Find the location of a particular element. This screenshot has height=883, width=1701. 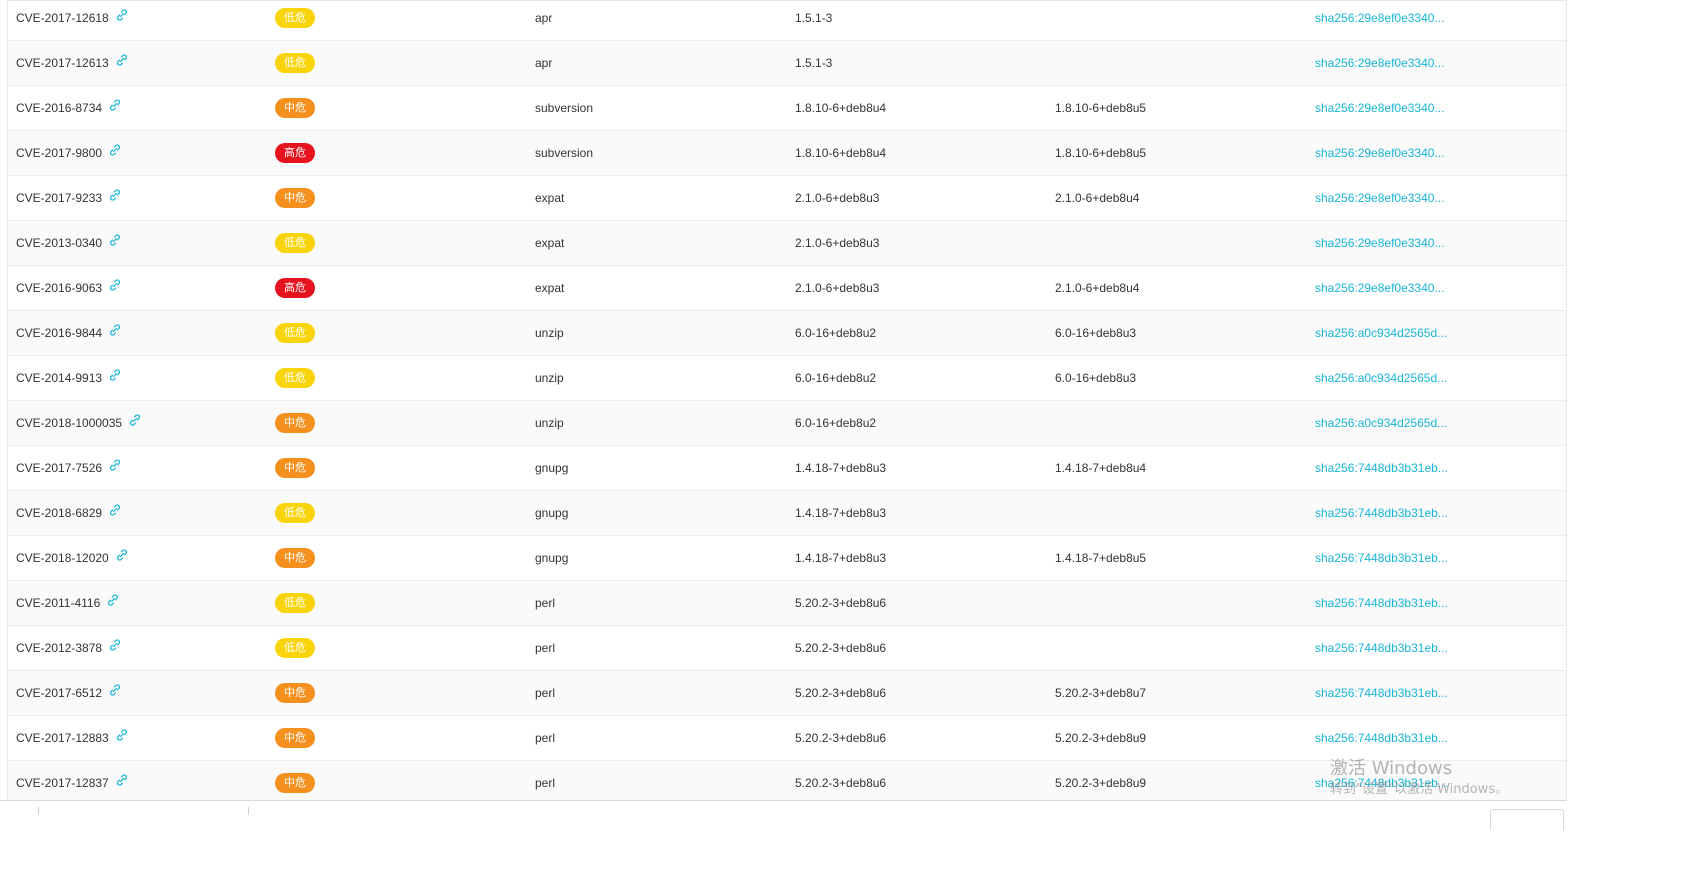

cve-id: CVE-2018-6829 is located at coordinates (59, 513).